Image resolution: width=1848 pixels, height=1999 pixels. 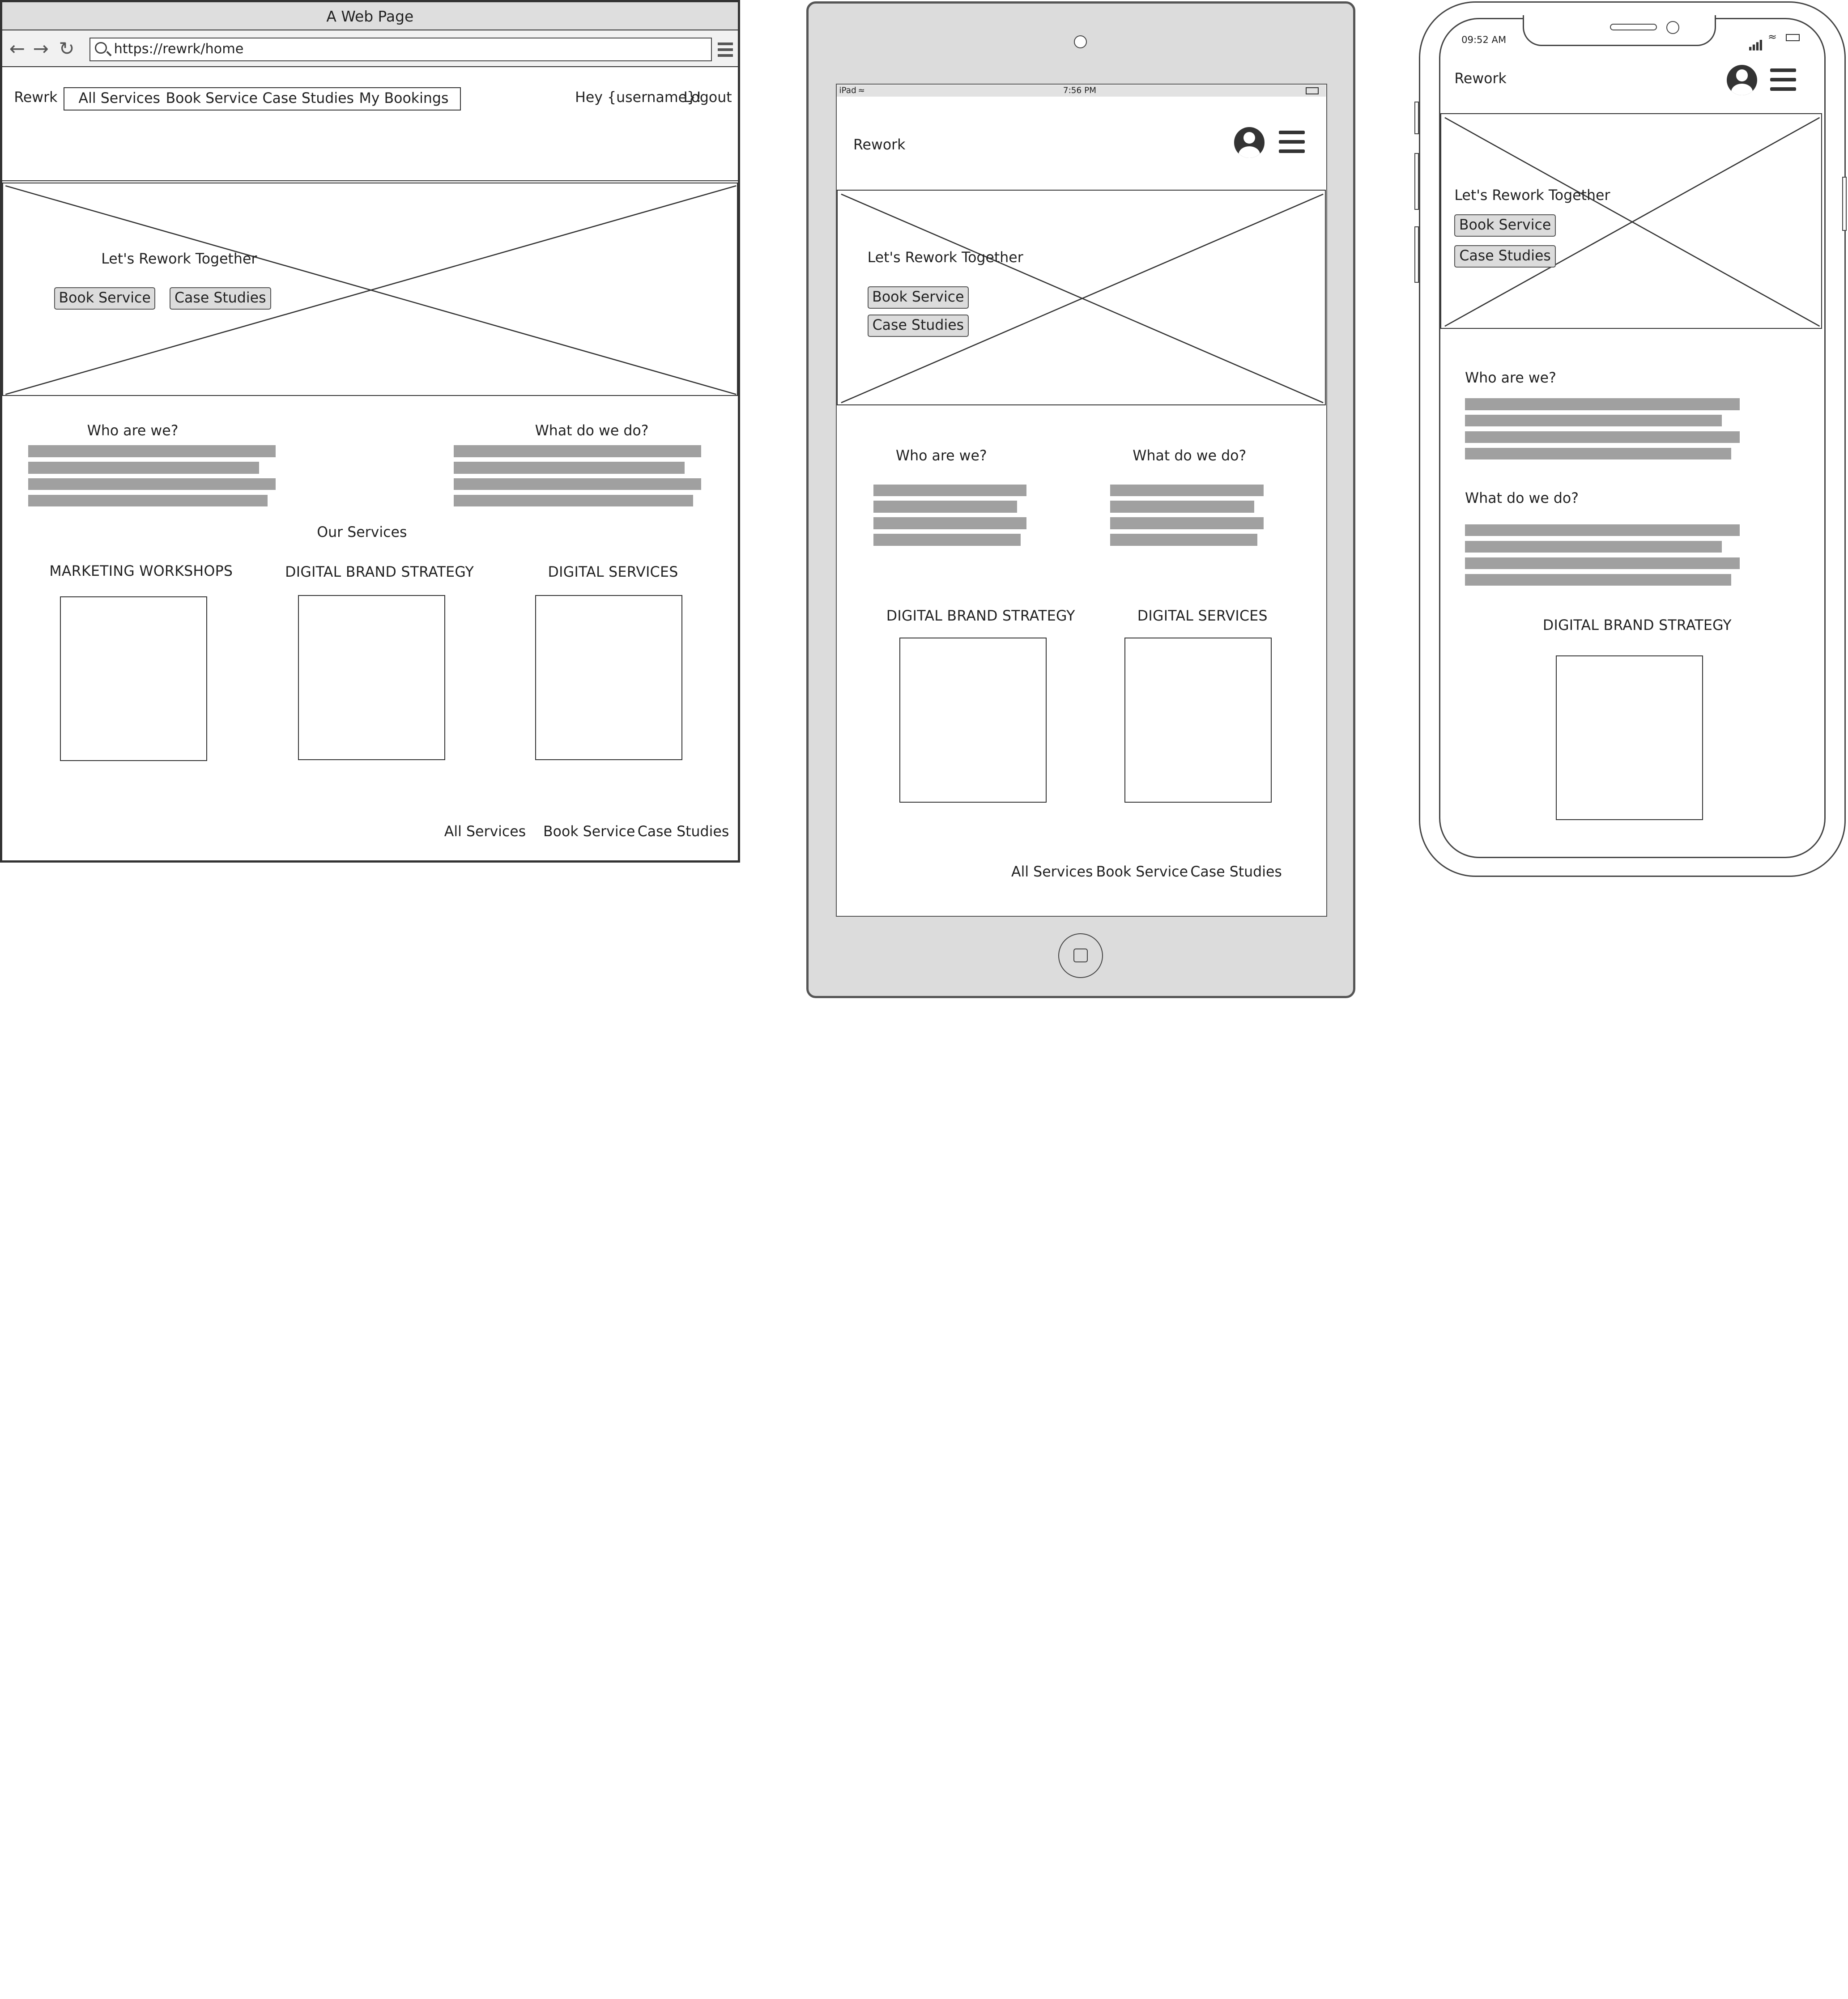 I want to click on mobile-hero-heading: Let's Rework Together, so click(x=1532, y=195).